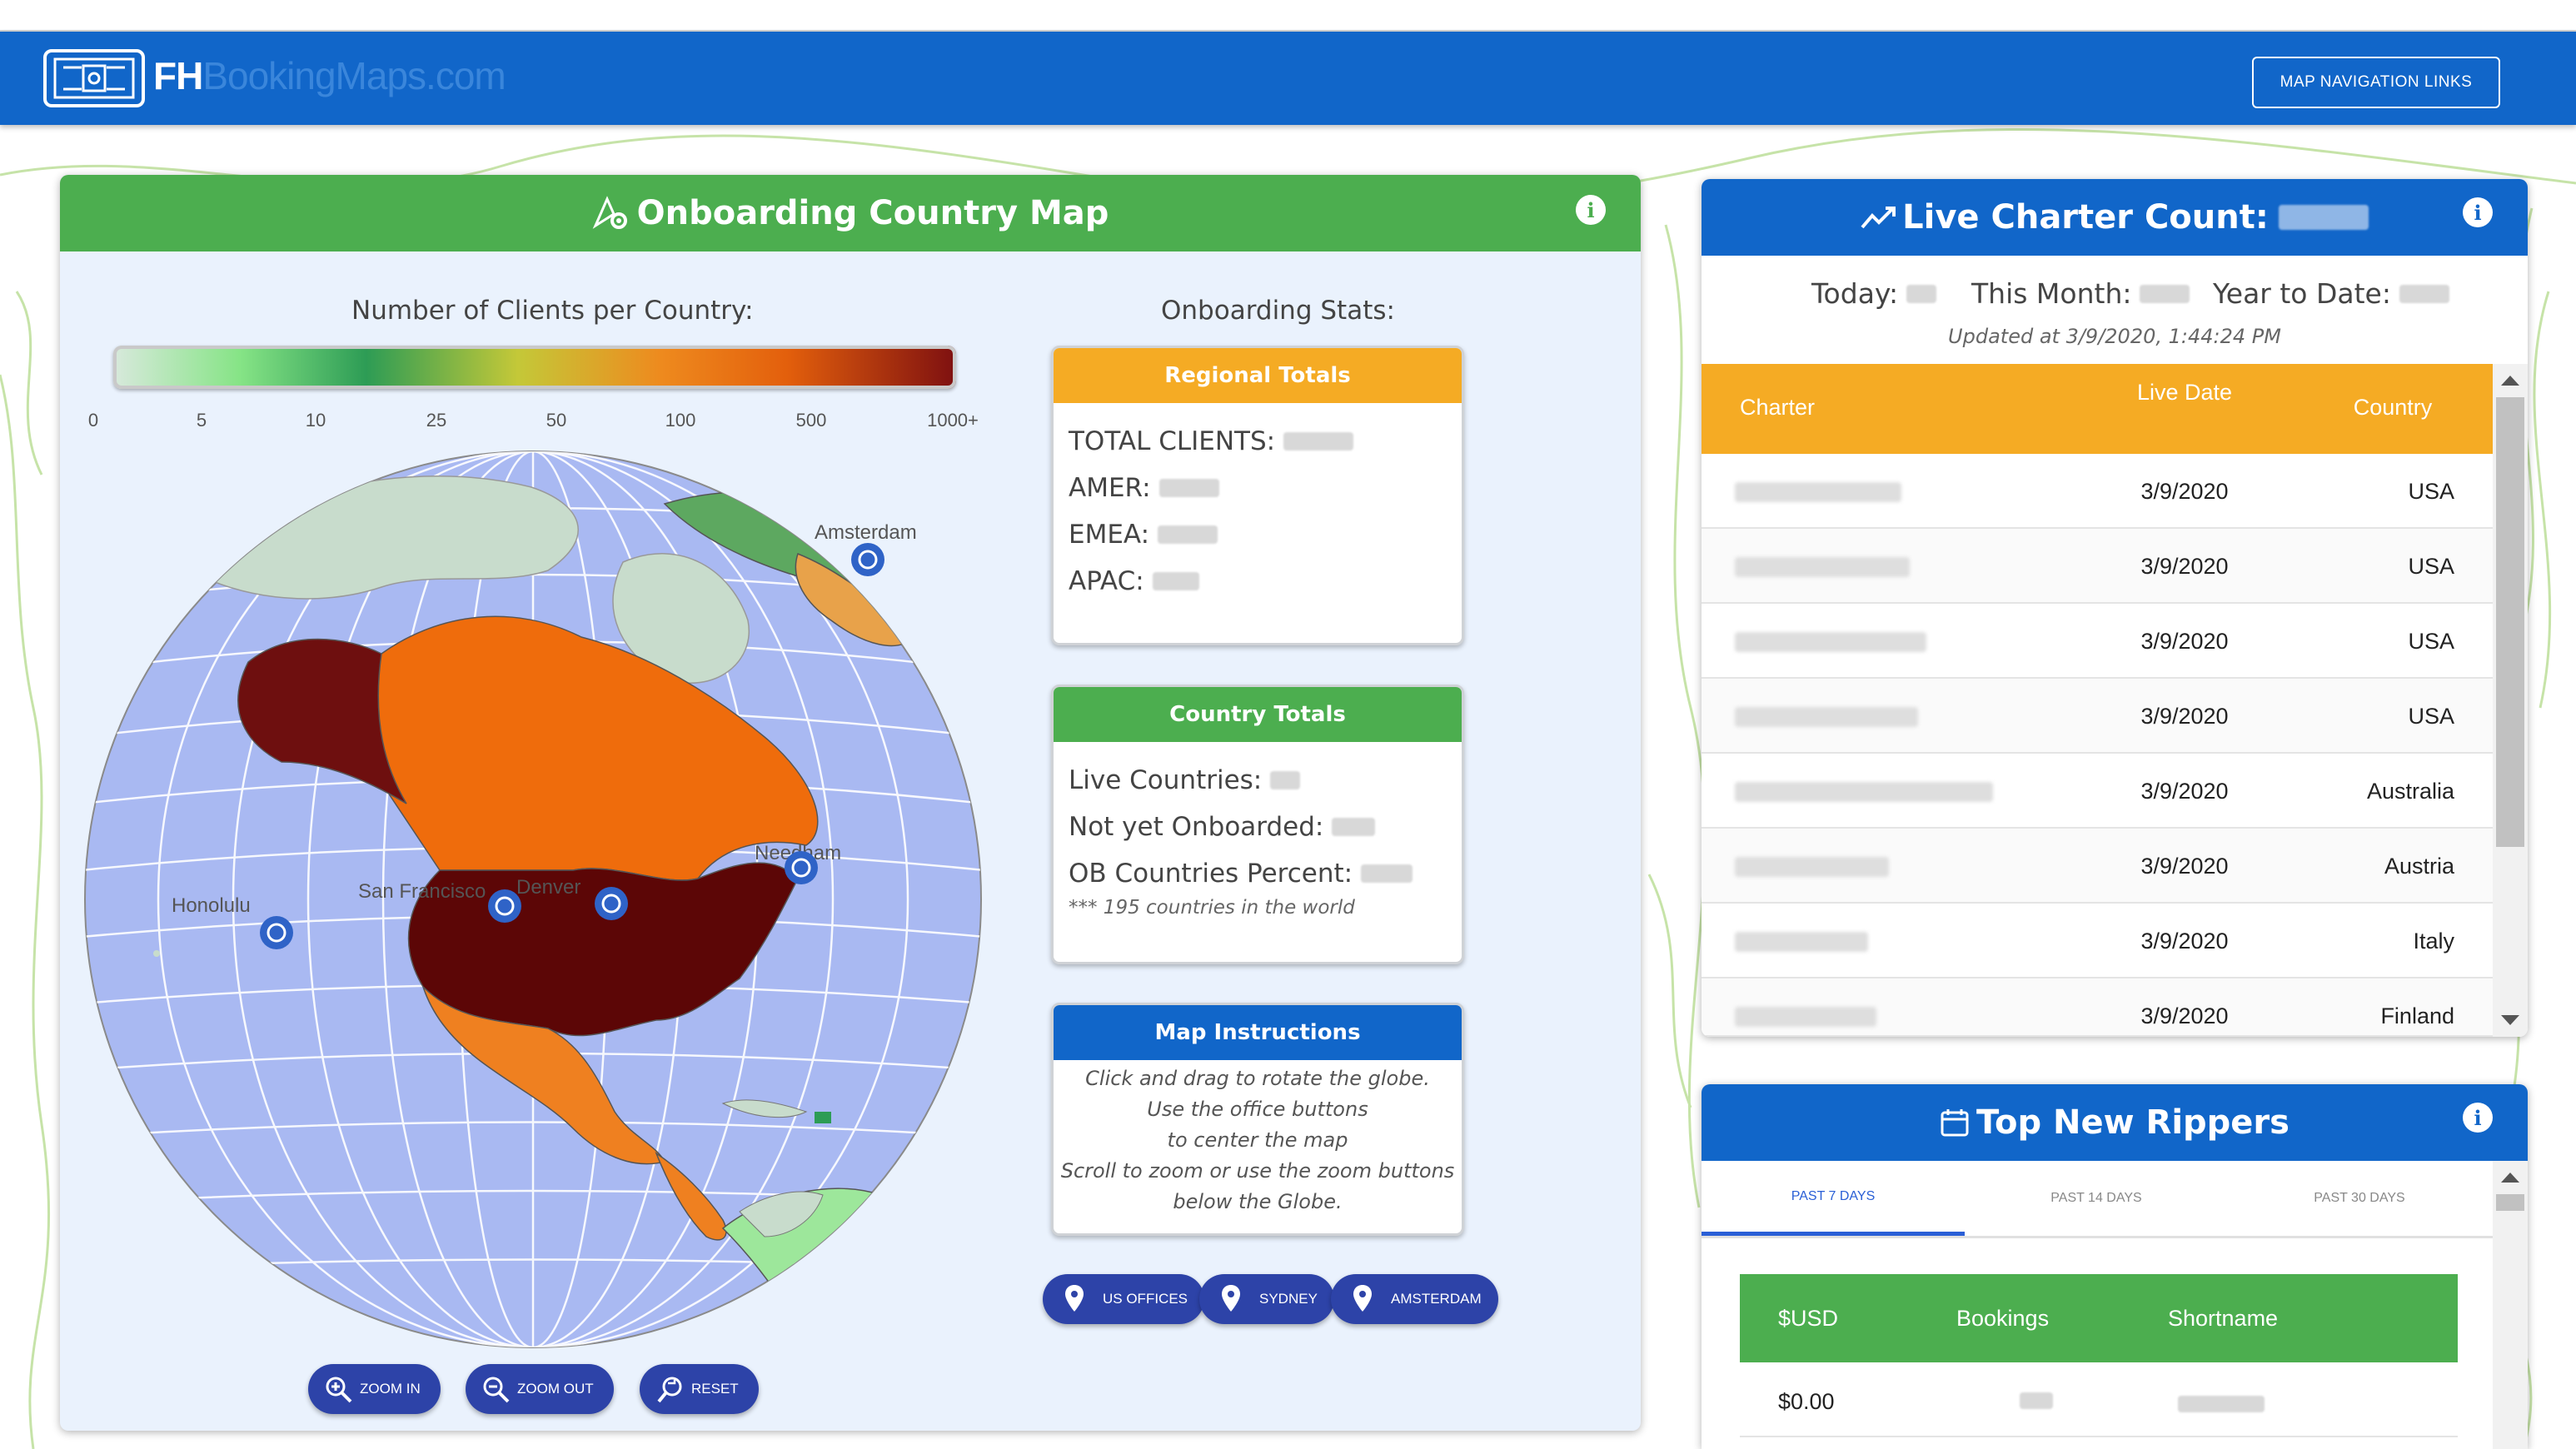 The height and width of the screenshot is (1449, 2576). Describe the element at coordinates (1288, 16) in the screenshot. I see `browser-top-strip` at that location.